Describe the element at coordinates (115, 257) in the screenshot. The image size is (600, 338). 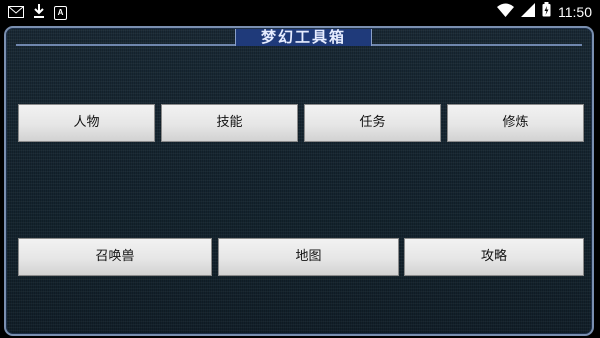
I see `summoned-beast-button: 召唤兽` at that location.